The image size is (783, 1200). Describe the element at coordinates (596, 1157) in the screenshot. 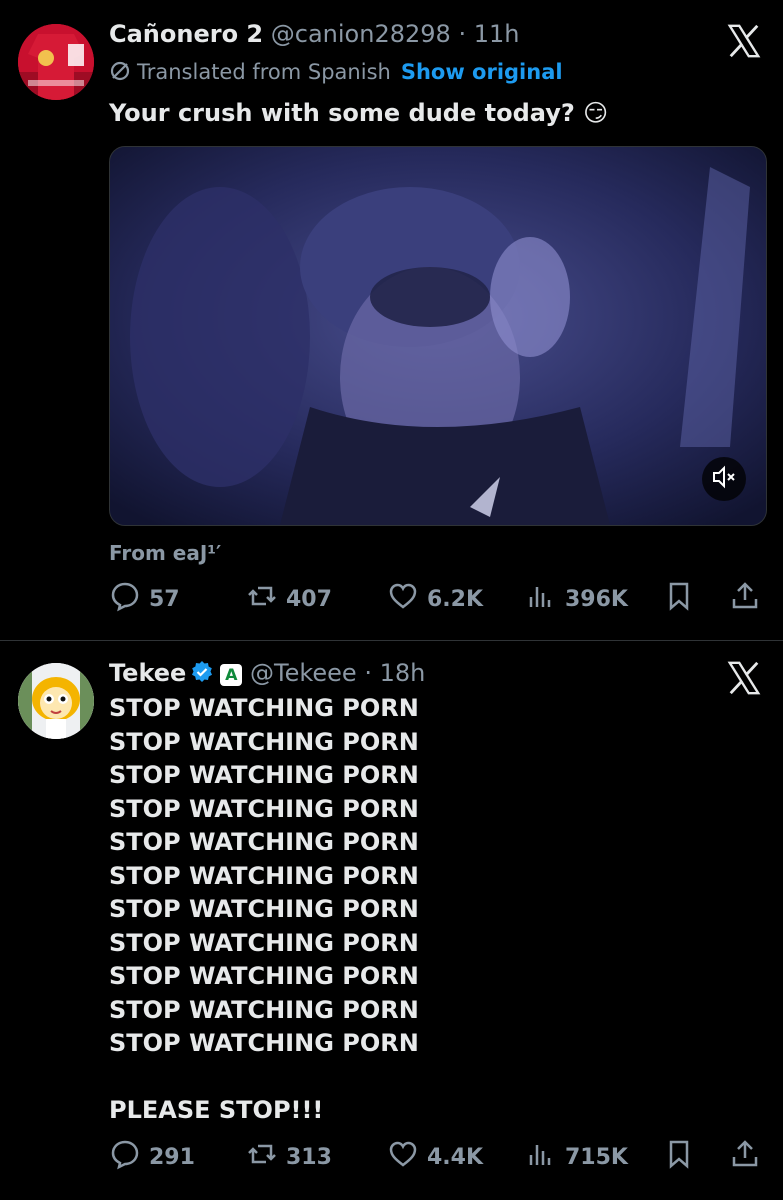

I see `views-count: 715K` at that location.